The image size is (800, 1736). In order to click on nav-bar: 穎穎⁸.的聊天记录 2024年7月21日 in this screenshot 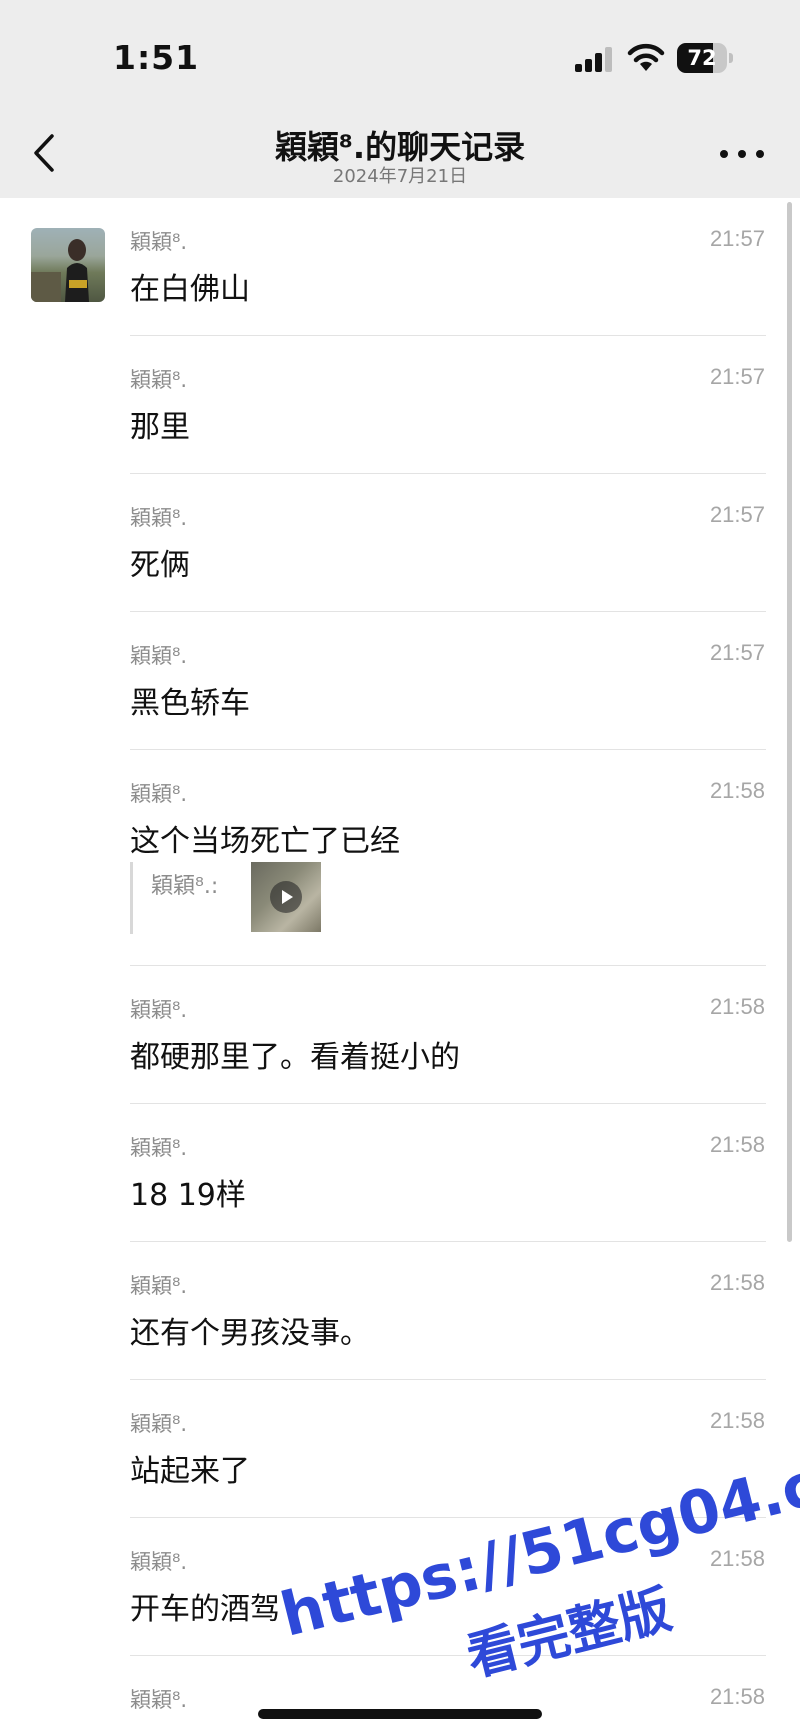, I will do `click(400, 154)`.